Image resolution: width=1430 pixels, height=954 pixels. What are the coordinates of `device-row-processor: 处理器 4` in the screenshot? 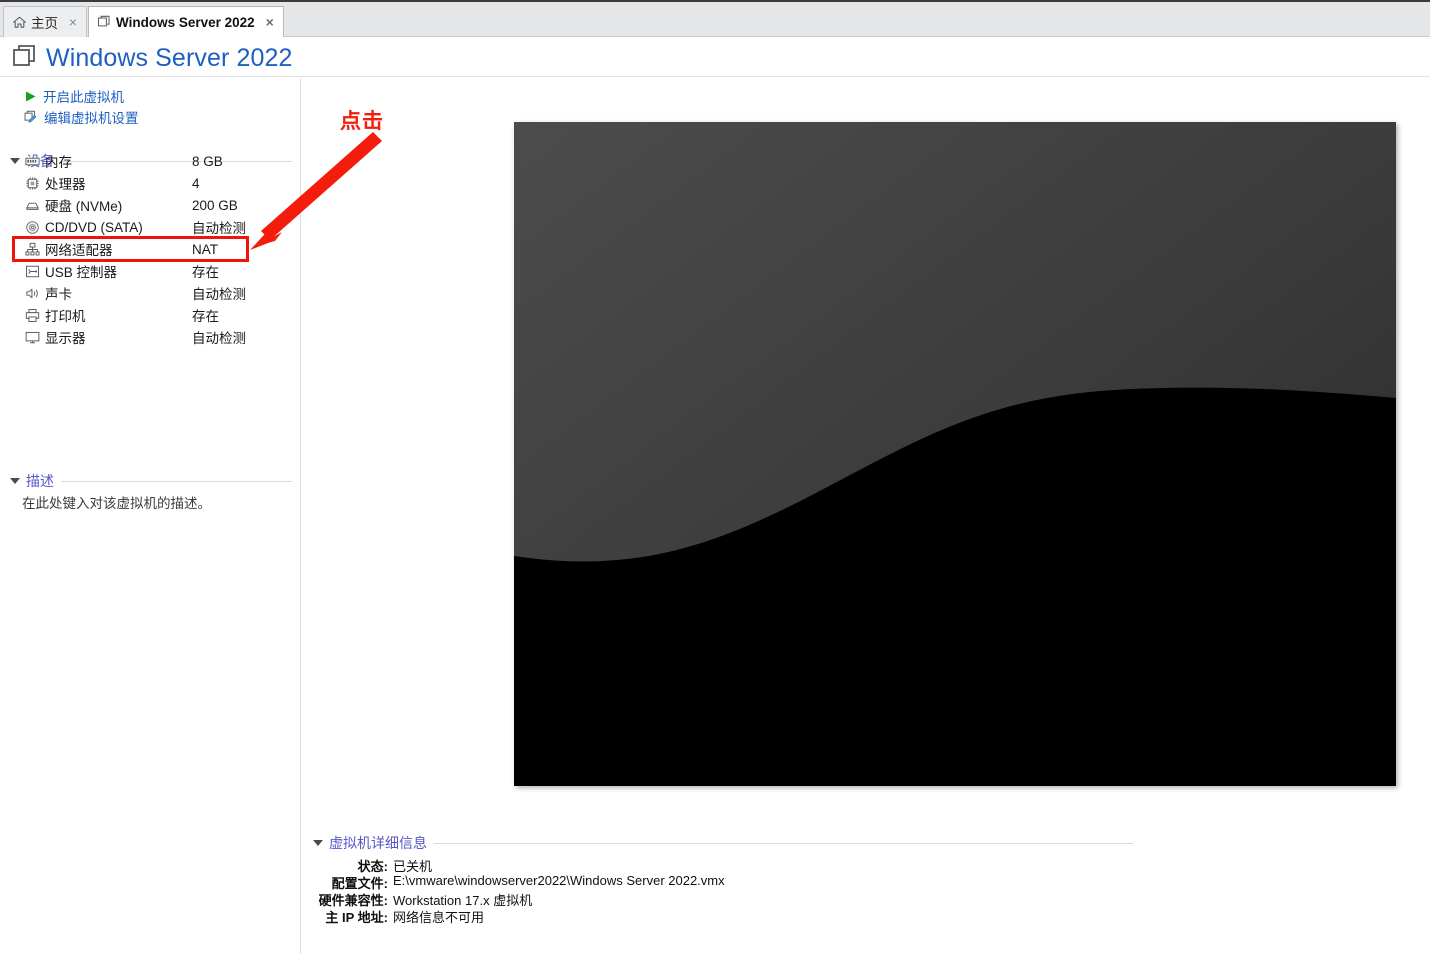 It's located at (150, 183).